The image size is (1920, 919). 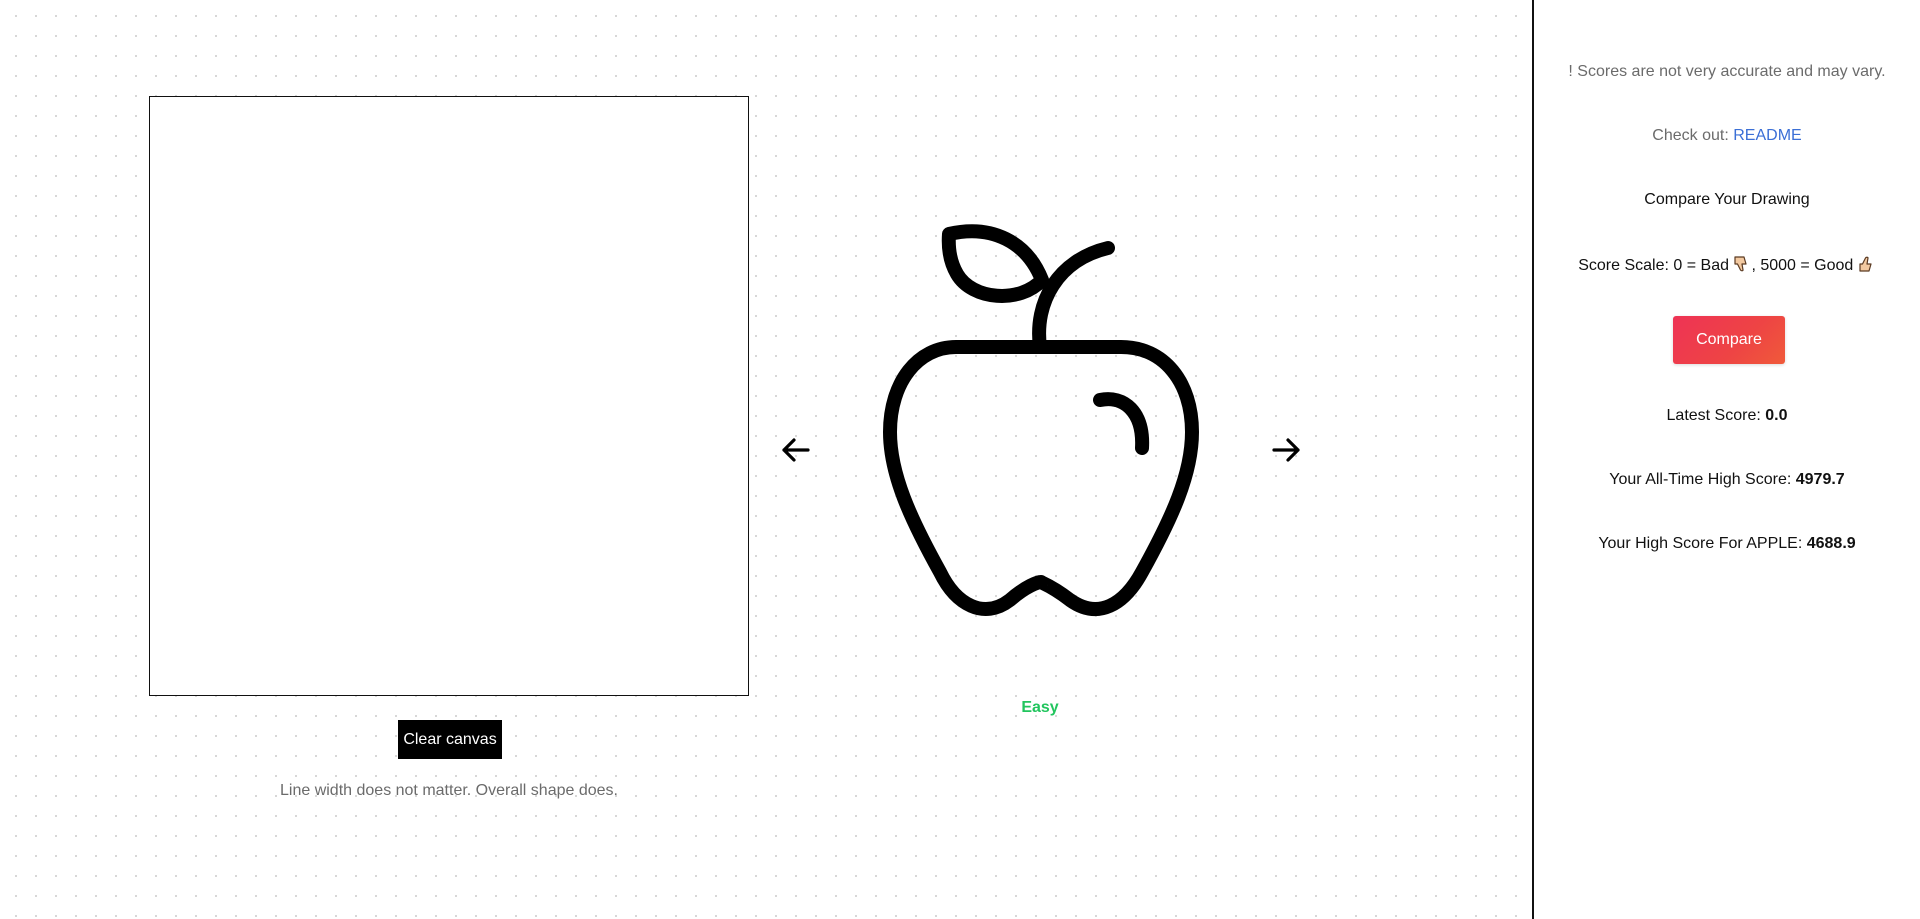 I want to click on alltime-high-score: Your All-Time High Score: 4979.7, so click(x=1727, y=480).